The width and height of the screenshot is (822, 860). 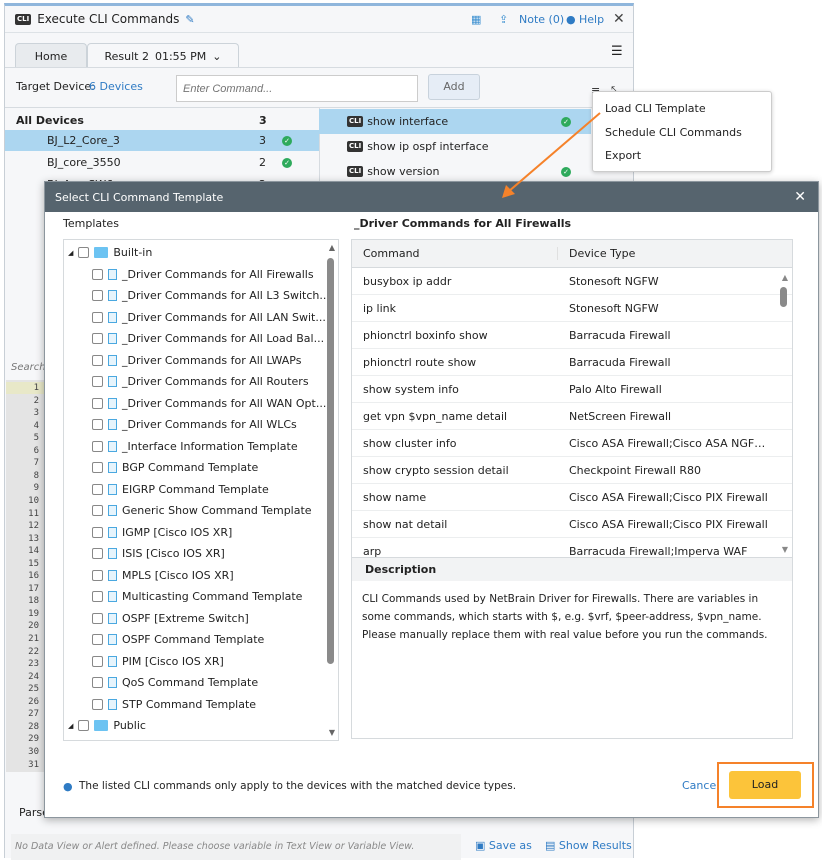 I want to click on edit-icon: ✎, so click(x=189, y=19).